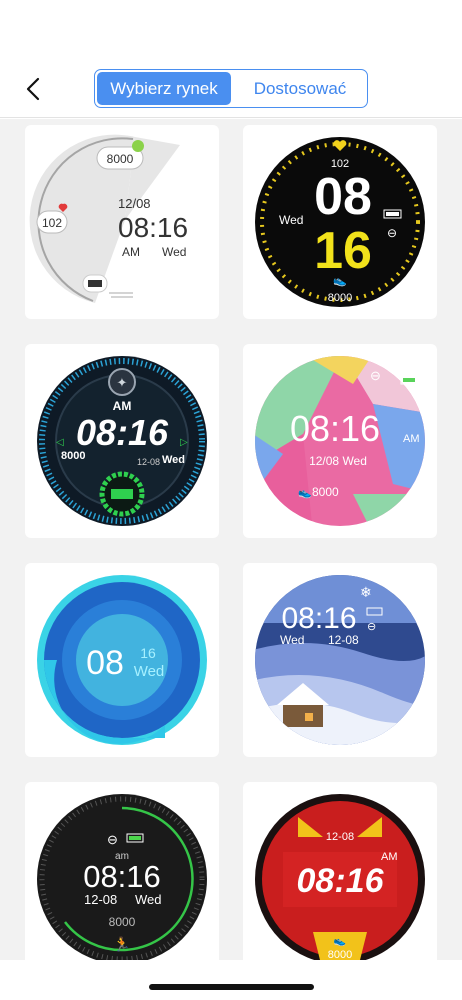 The image size is (462, 1000). What do you see at coordinates (121, 944) in the screenshot?
I see `running-icon: 🏃` at bounding box center [121, 944].